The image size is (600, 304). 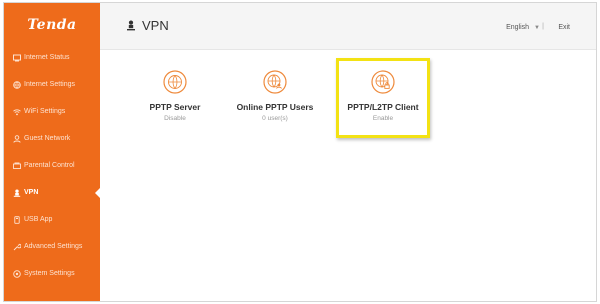 What do you see at coordinates (16, 246) in the screenshot?
I see `wrench-icon` at bounding box center [16, 246].